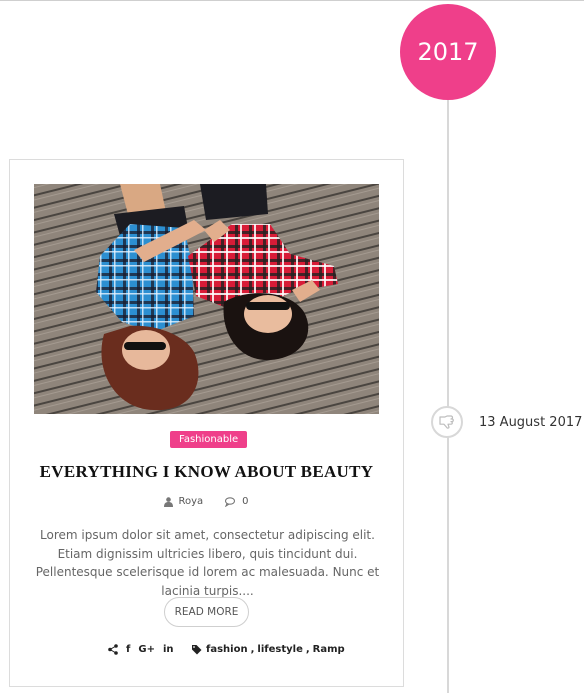 The image size is (584, 693). I want to click on tag-link: Ramp, so click(329, 649).